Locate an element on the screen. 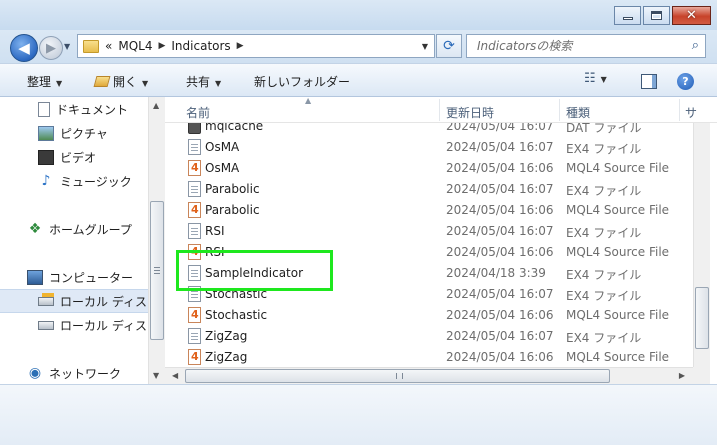 The width and height of the screenshot is (717, 445). scroll-up-icon: ▲ is located at coordinates (156, 105).